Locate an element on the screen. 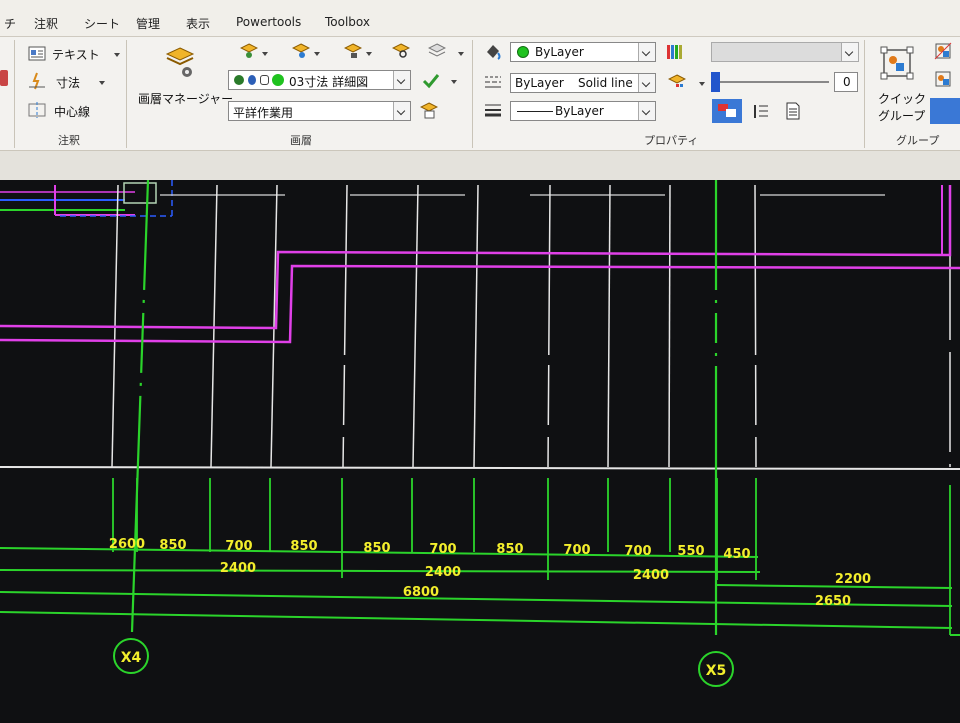 This screenshot has width=960, height=723. transparency-slider-thumb is located at coordinates (715, 82).